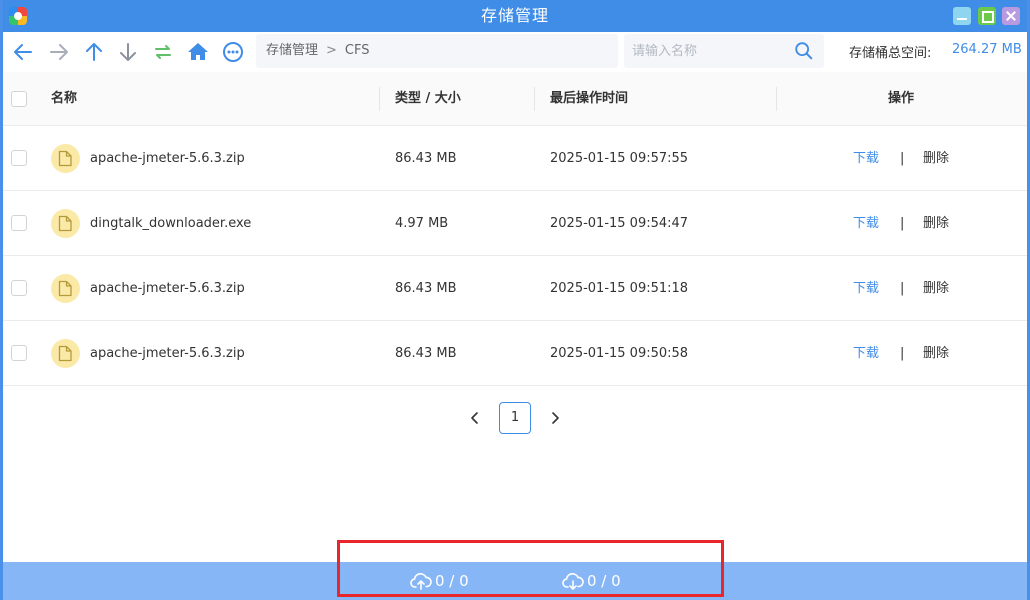 This screenshot has width=1030, height=600. Describe the element at coordinates (23, 52) in the screenshot. I see `back-arrow-icon` at that location.